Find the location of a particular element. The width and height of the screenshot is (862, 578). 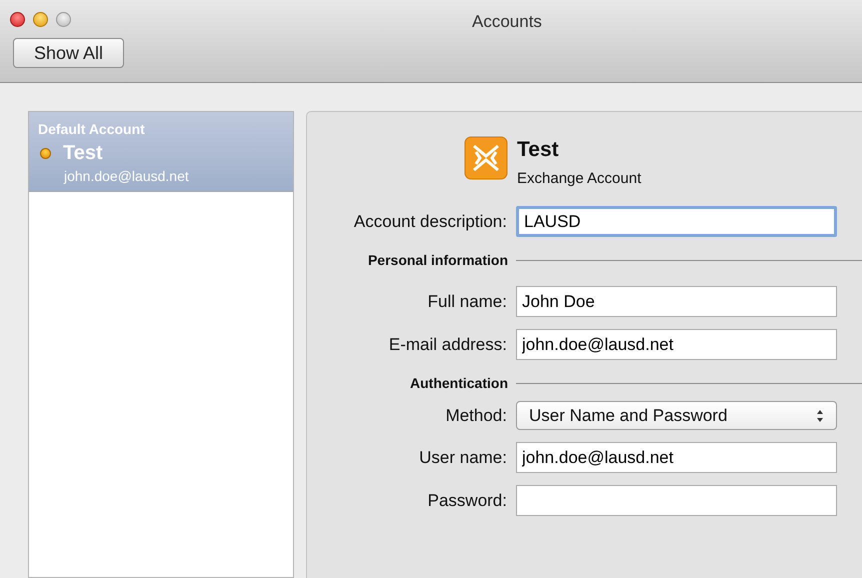

field-label: Method: is located at coordinates (476, 415).